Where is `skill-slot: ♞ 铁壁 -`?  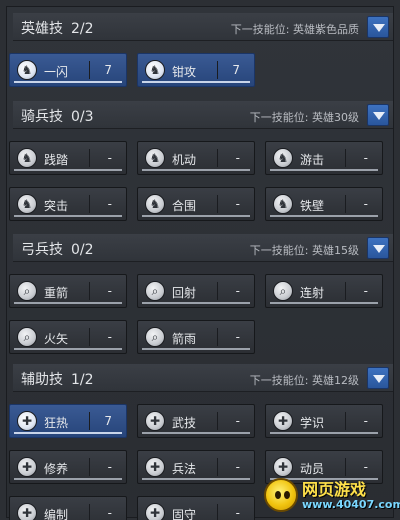 skill-slot: ♞ 铁壁 - is located at coordinates (324, 204).